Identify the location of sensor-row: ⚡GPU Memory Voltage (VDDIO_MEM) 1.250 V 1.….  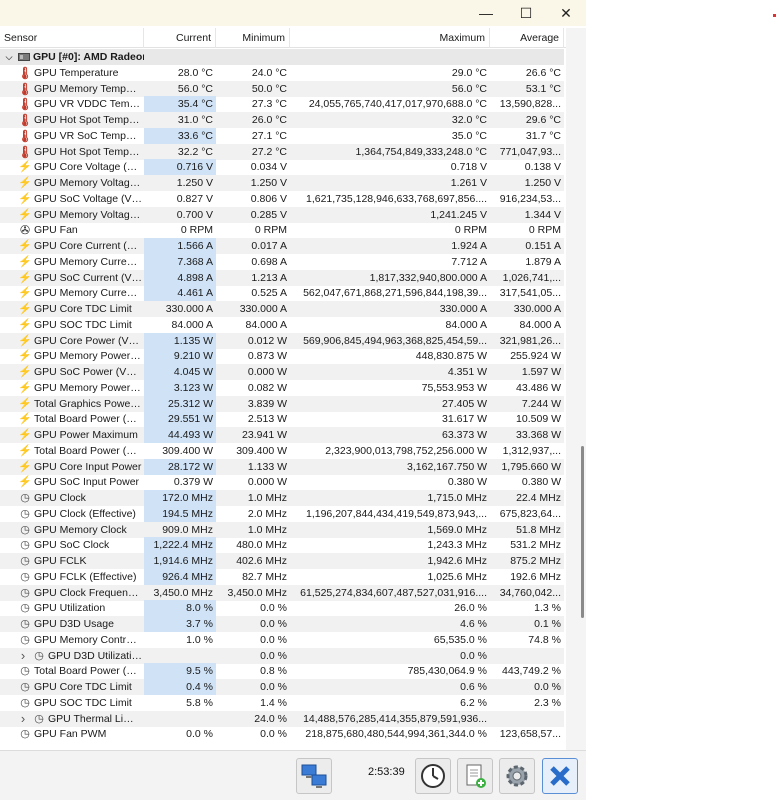
(282, 183).